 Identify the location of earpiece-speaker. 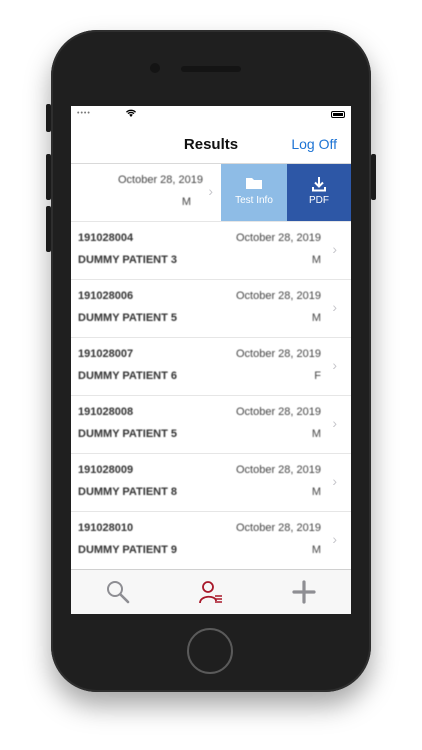
(211, 69).